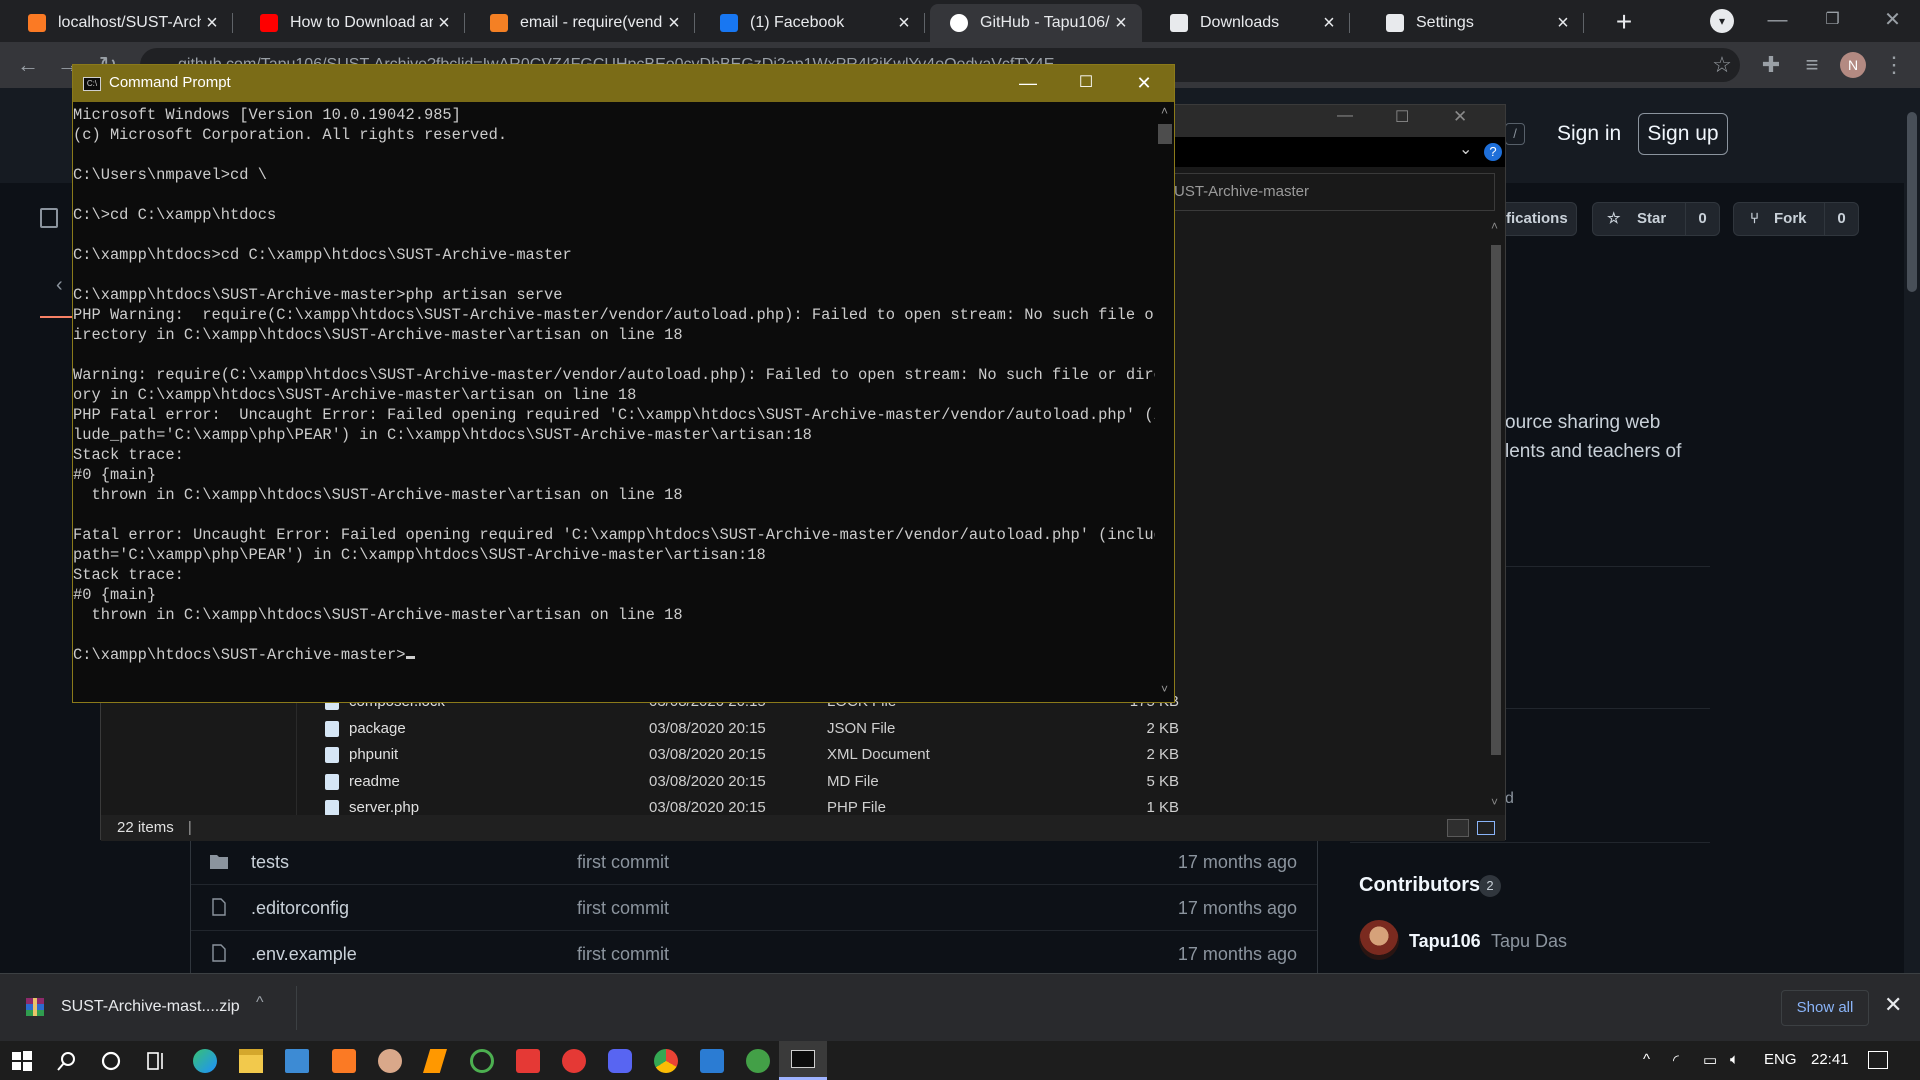 Image resolution: width=1920 pixels, height=1080 pixels. Describe the element at coordinates (1812, 65) in the screenshot. I see `reading-list-icon: ≡` at that location.